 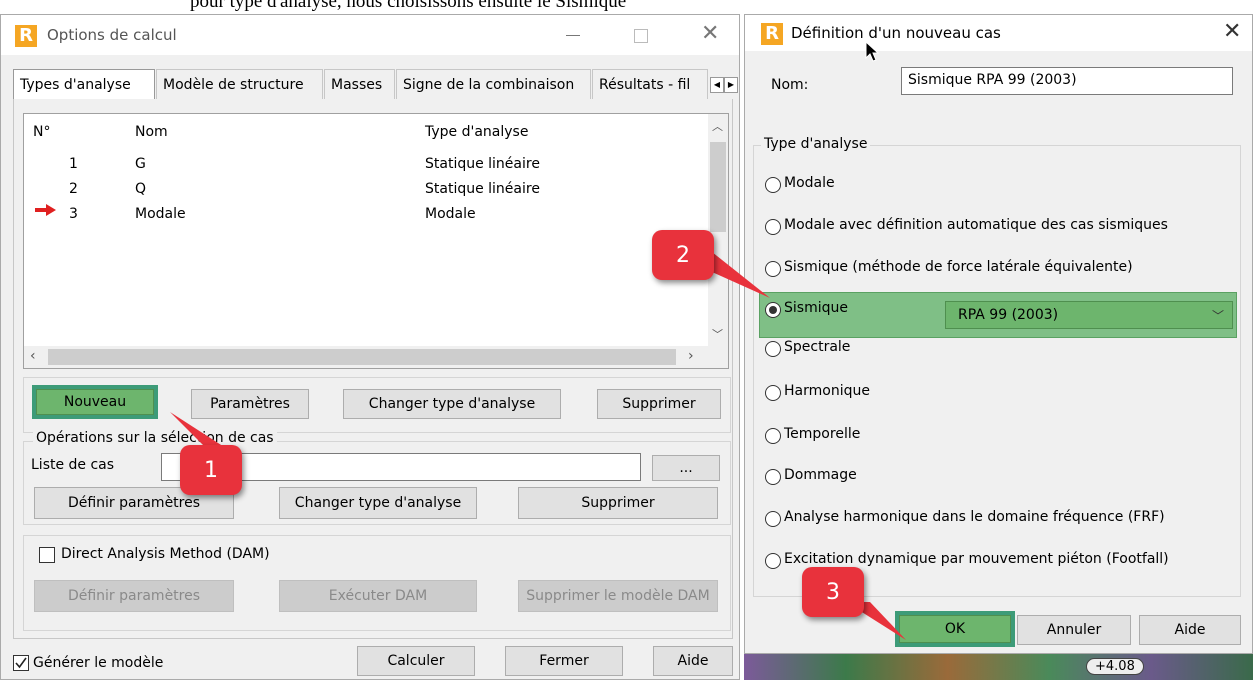 I want to click on callout-2-pointer, so click(x=741, y=275).